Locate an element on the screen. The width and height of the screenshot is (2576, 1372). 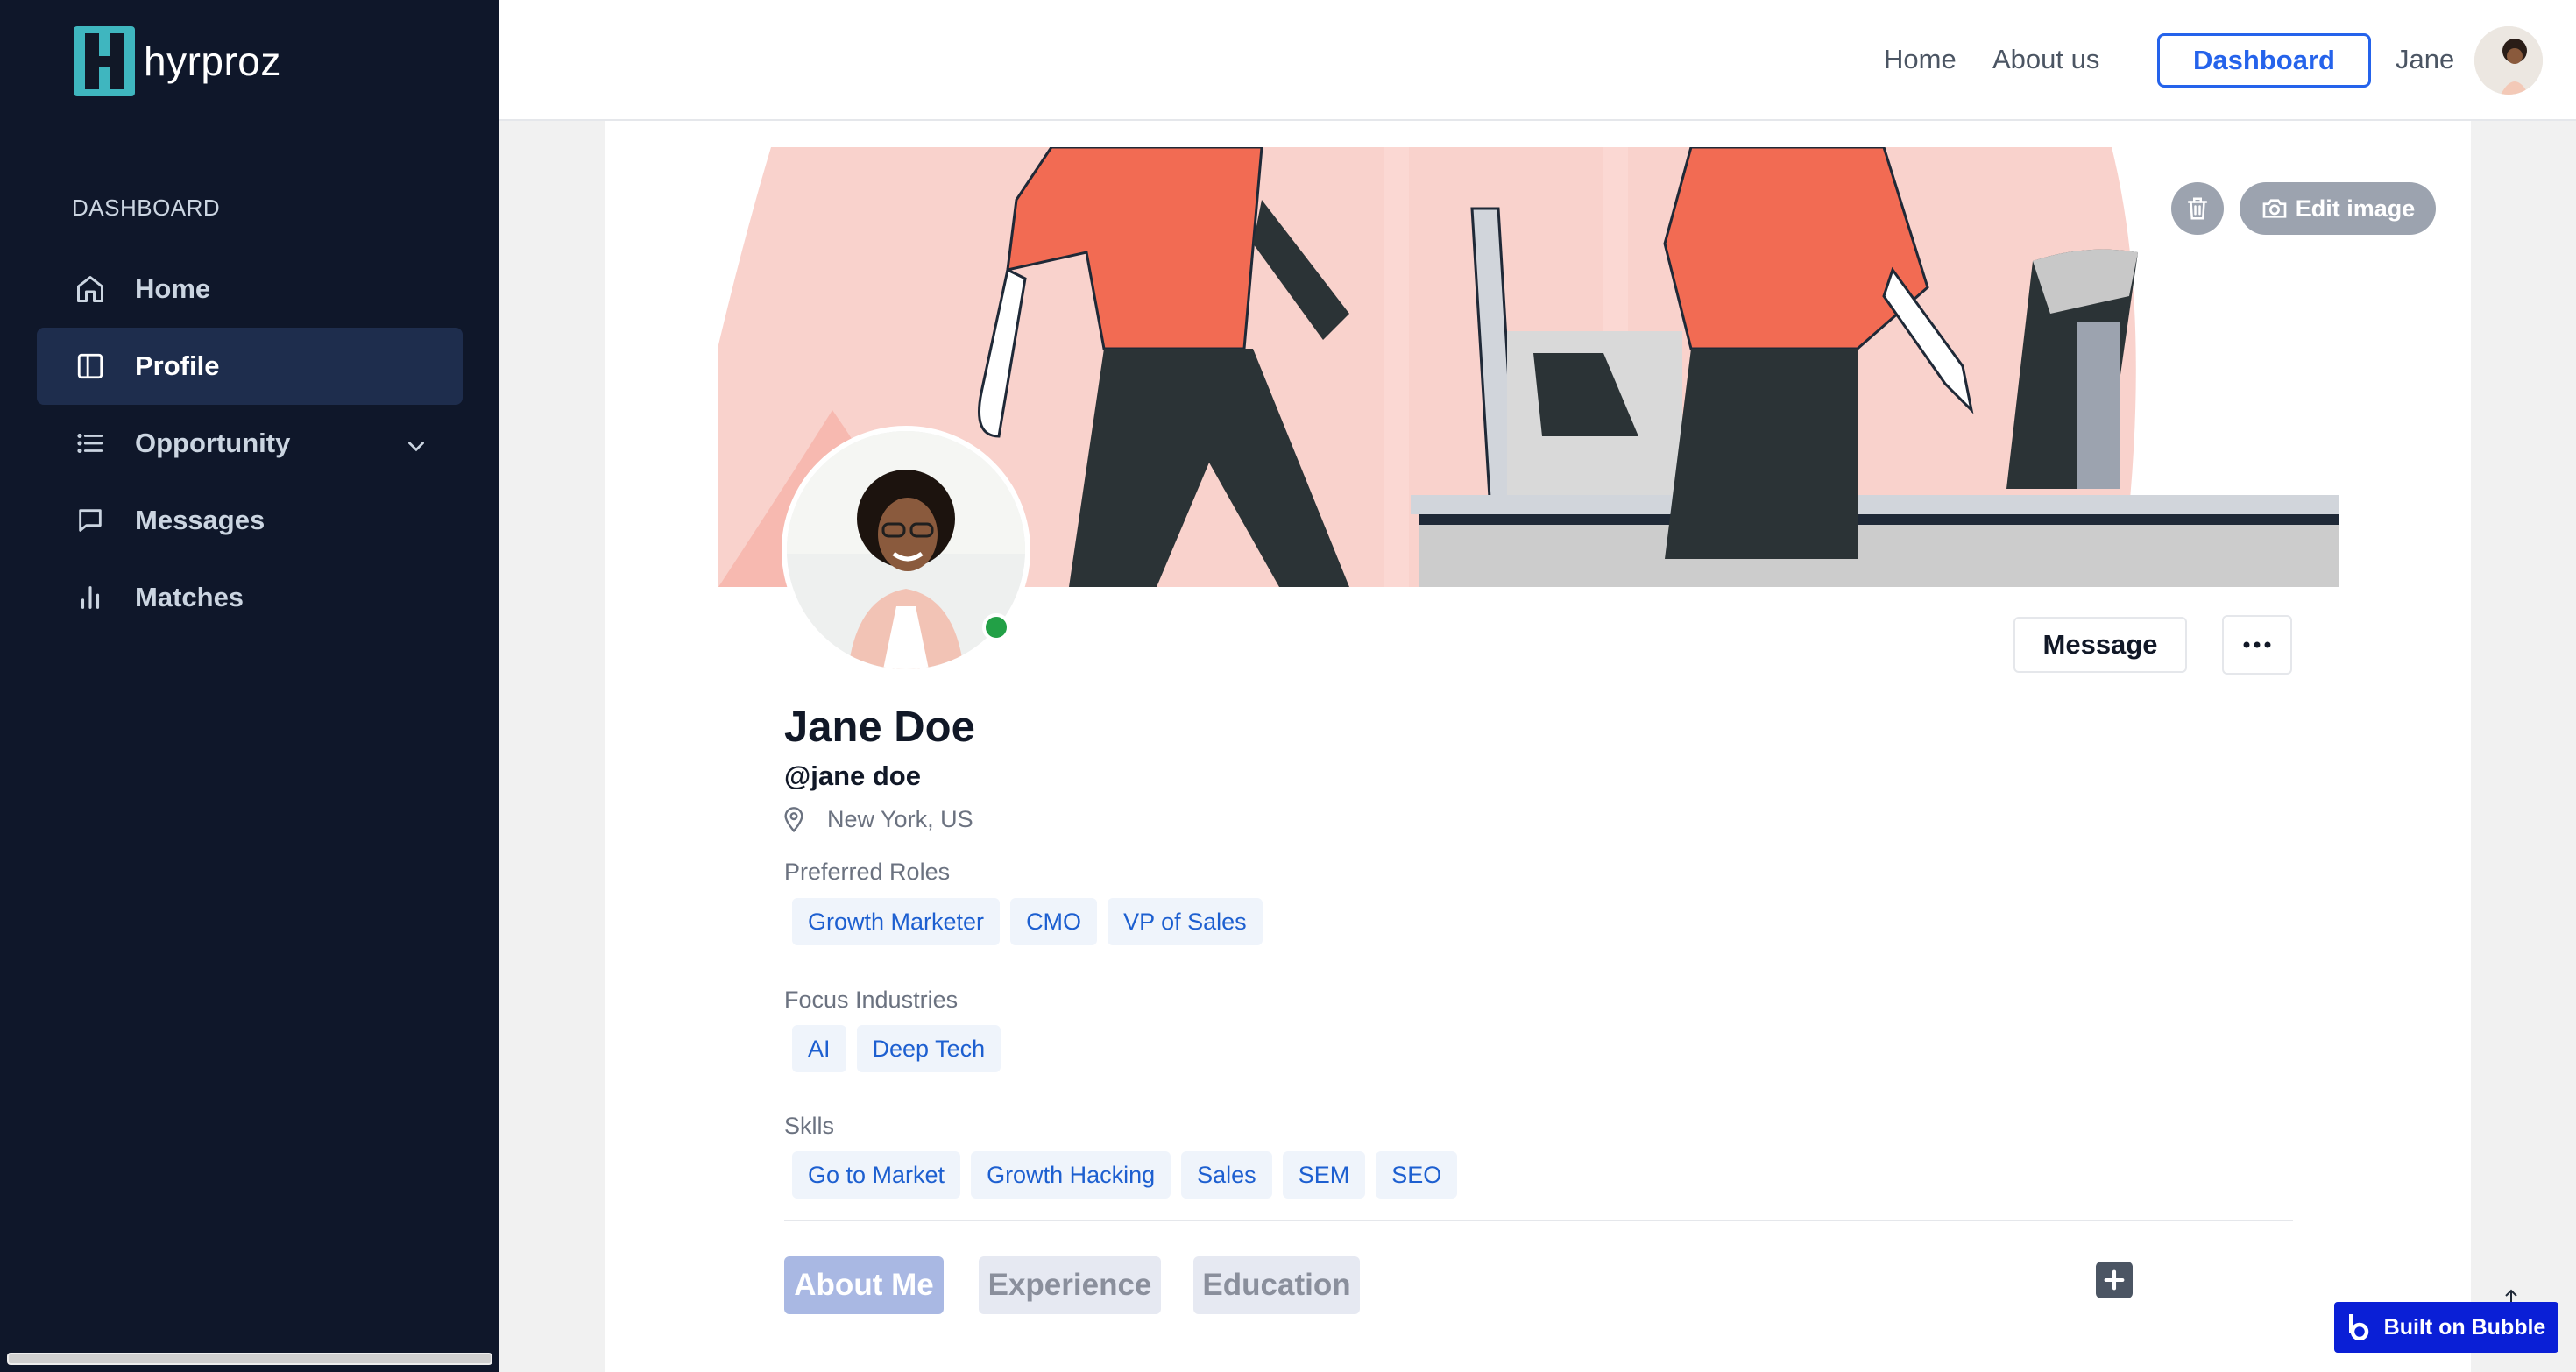
skill-tag: SEM is located at coordinates (1324, 1175).